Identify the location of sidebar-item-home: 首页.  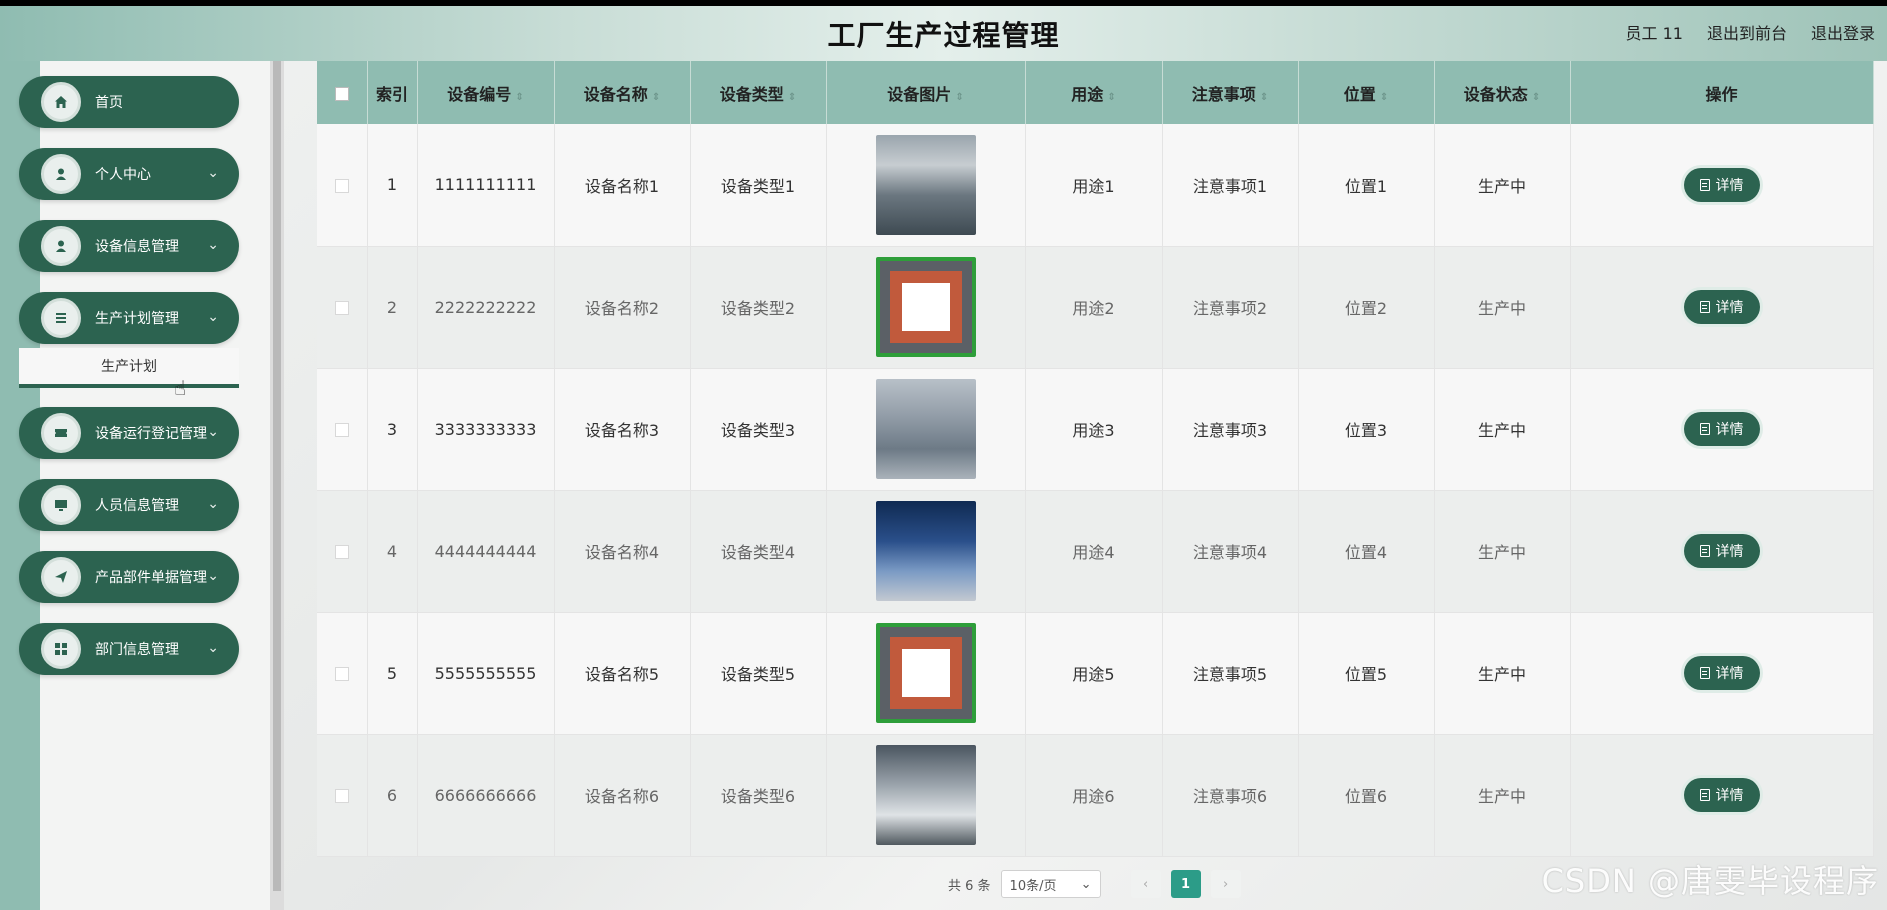
(129, 102).